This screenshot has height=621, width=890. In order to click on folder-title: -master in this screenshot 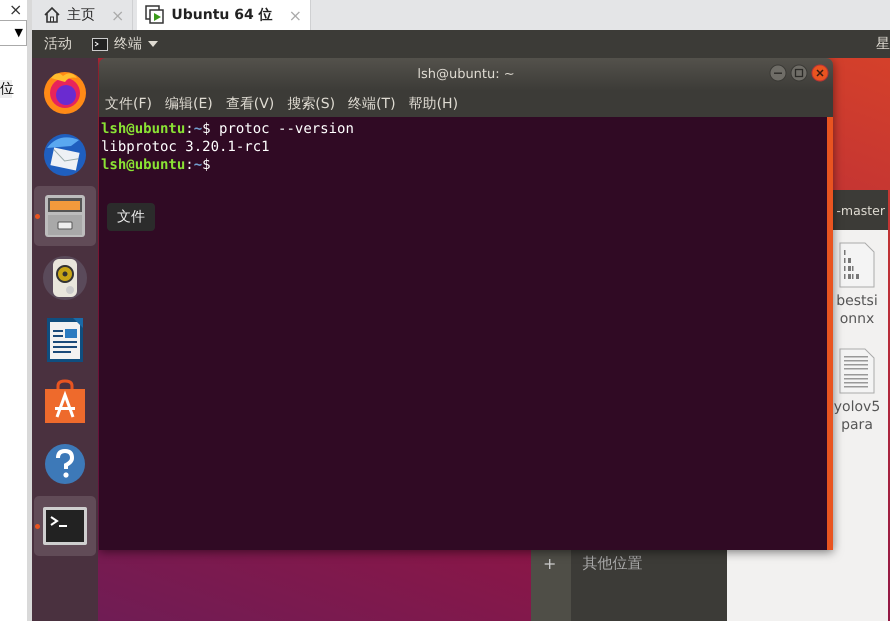, I will do `click(860, 210)`.